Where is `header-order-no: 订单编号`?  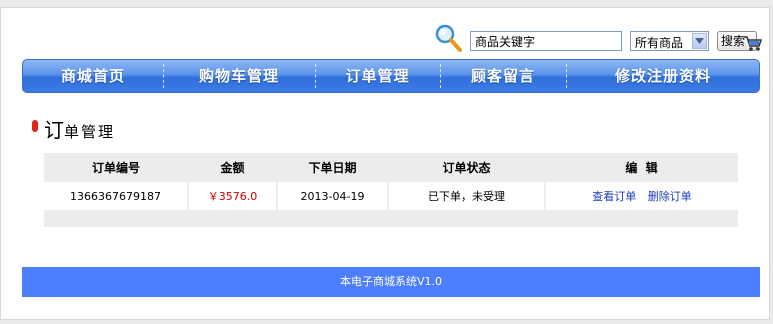
header-order-no: 订单编号 is located at coordinates (116, 167).